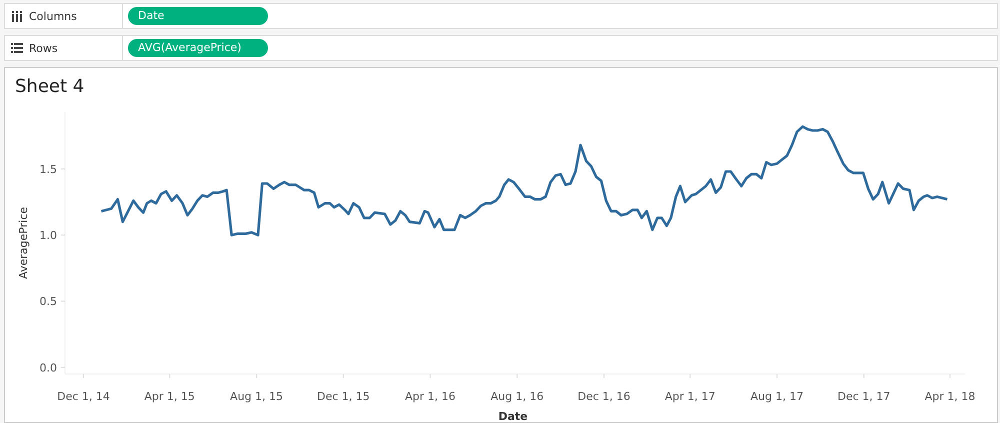 Image resolution: width=1000 pixels, height=423 pixels. Describe the element at coordinates (23, 243) in the screenshot. I see `y-axis-title: AveragePrice` at that location.